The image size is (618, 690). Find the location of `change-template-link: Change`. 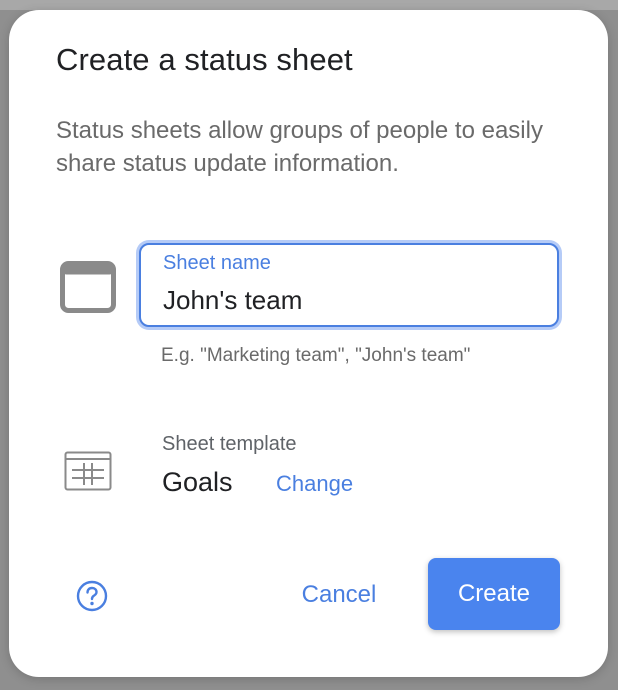

change-template-link: Change is located at coordinates (314, 484).